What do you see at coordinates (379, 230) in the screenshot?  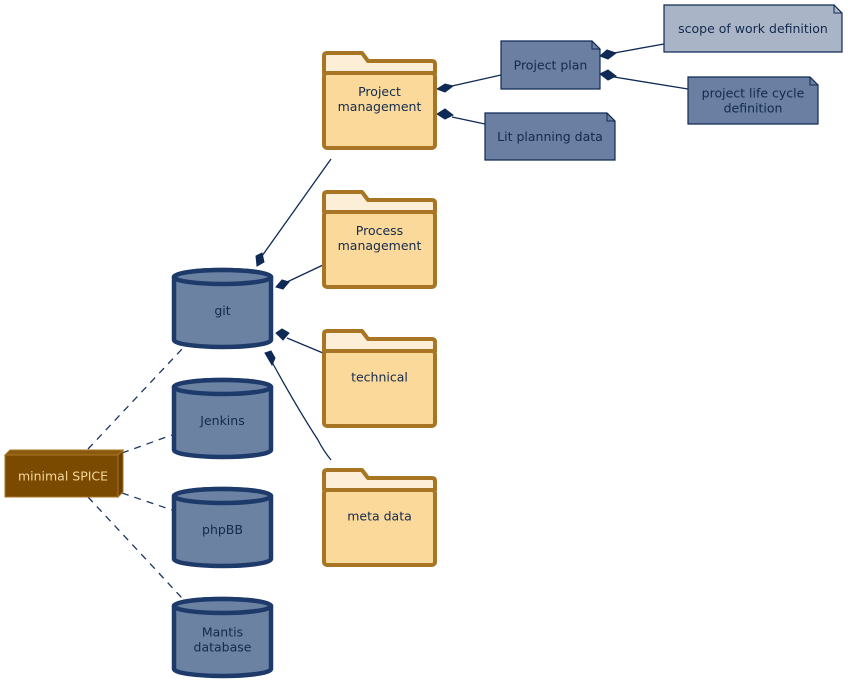 I see `folder-label: Process` at bounding box center [379, 230].